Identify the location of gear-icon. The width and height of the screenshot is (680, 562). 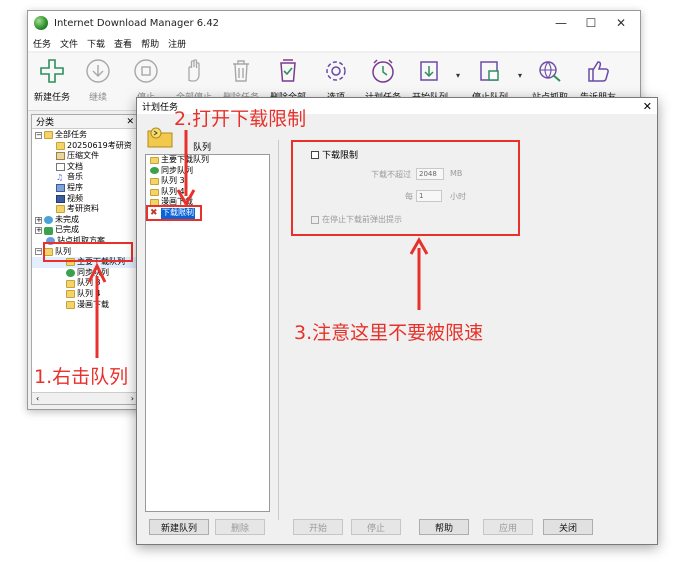
(336, 71).